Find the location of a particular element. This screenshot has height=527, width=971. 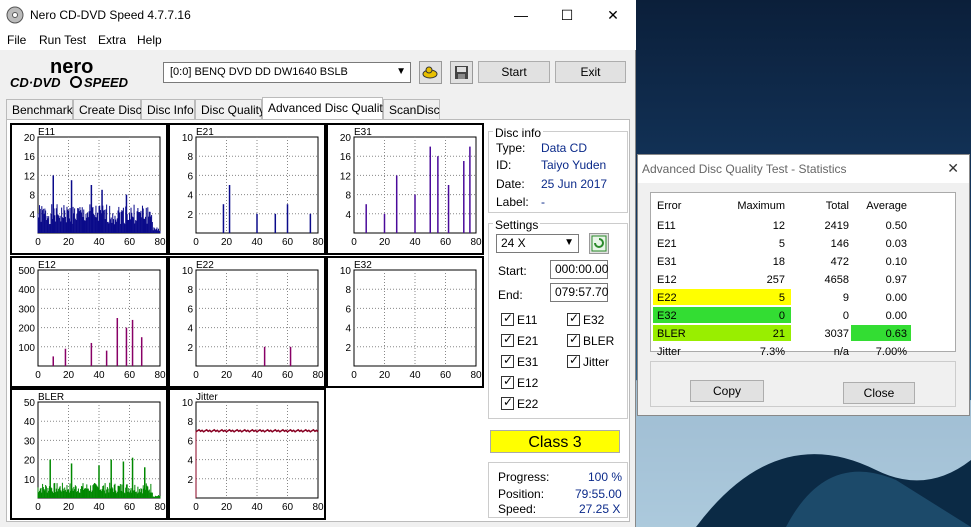

chart-e32: E32 10 8 6 4 2 0 20 40 60 80 is located at coordinates (405, 322).